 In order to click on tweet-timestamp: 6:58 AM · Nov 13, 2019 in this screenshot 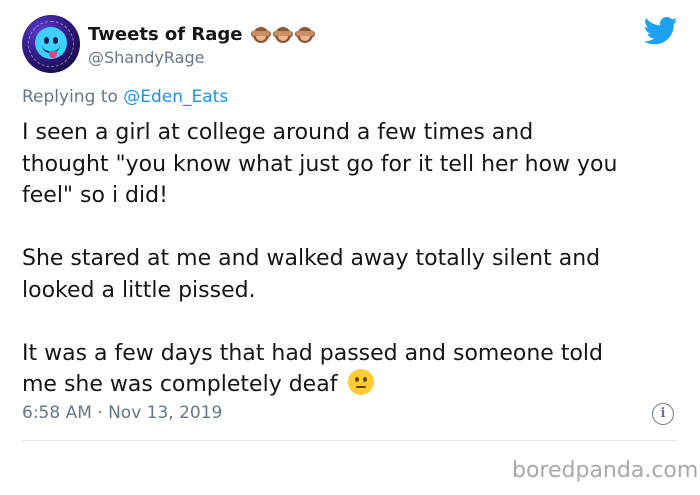, I will do `click(122, 413)`.